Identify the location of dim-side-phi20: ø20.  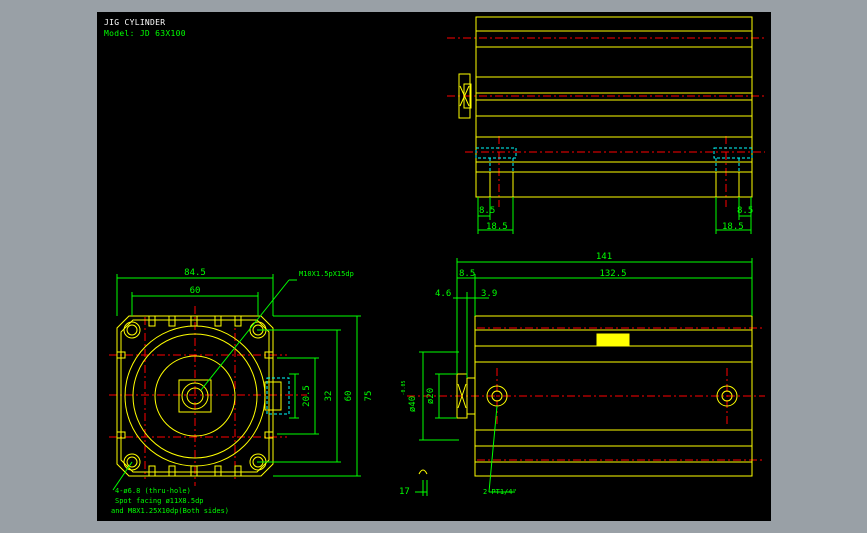
(431, 396).